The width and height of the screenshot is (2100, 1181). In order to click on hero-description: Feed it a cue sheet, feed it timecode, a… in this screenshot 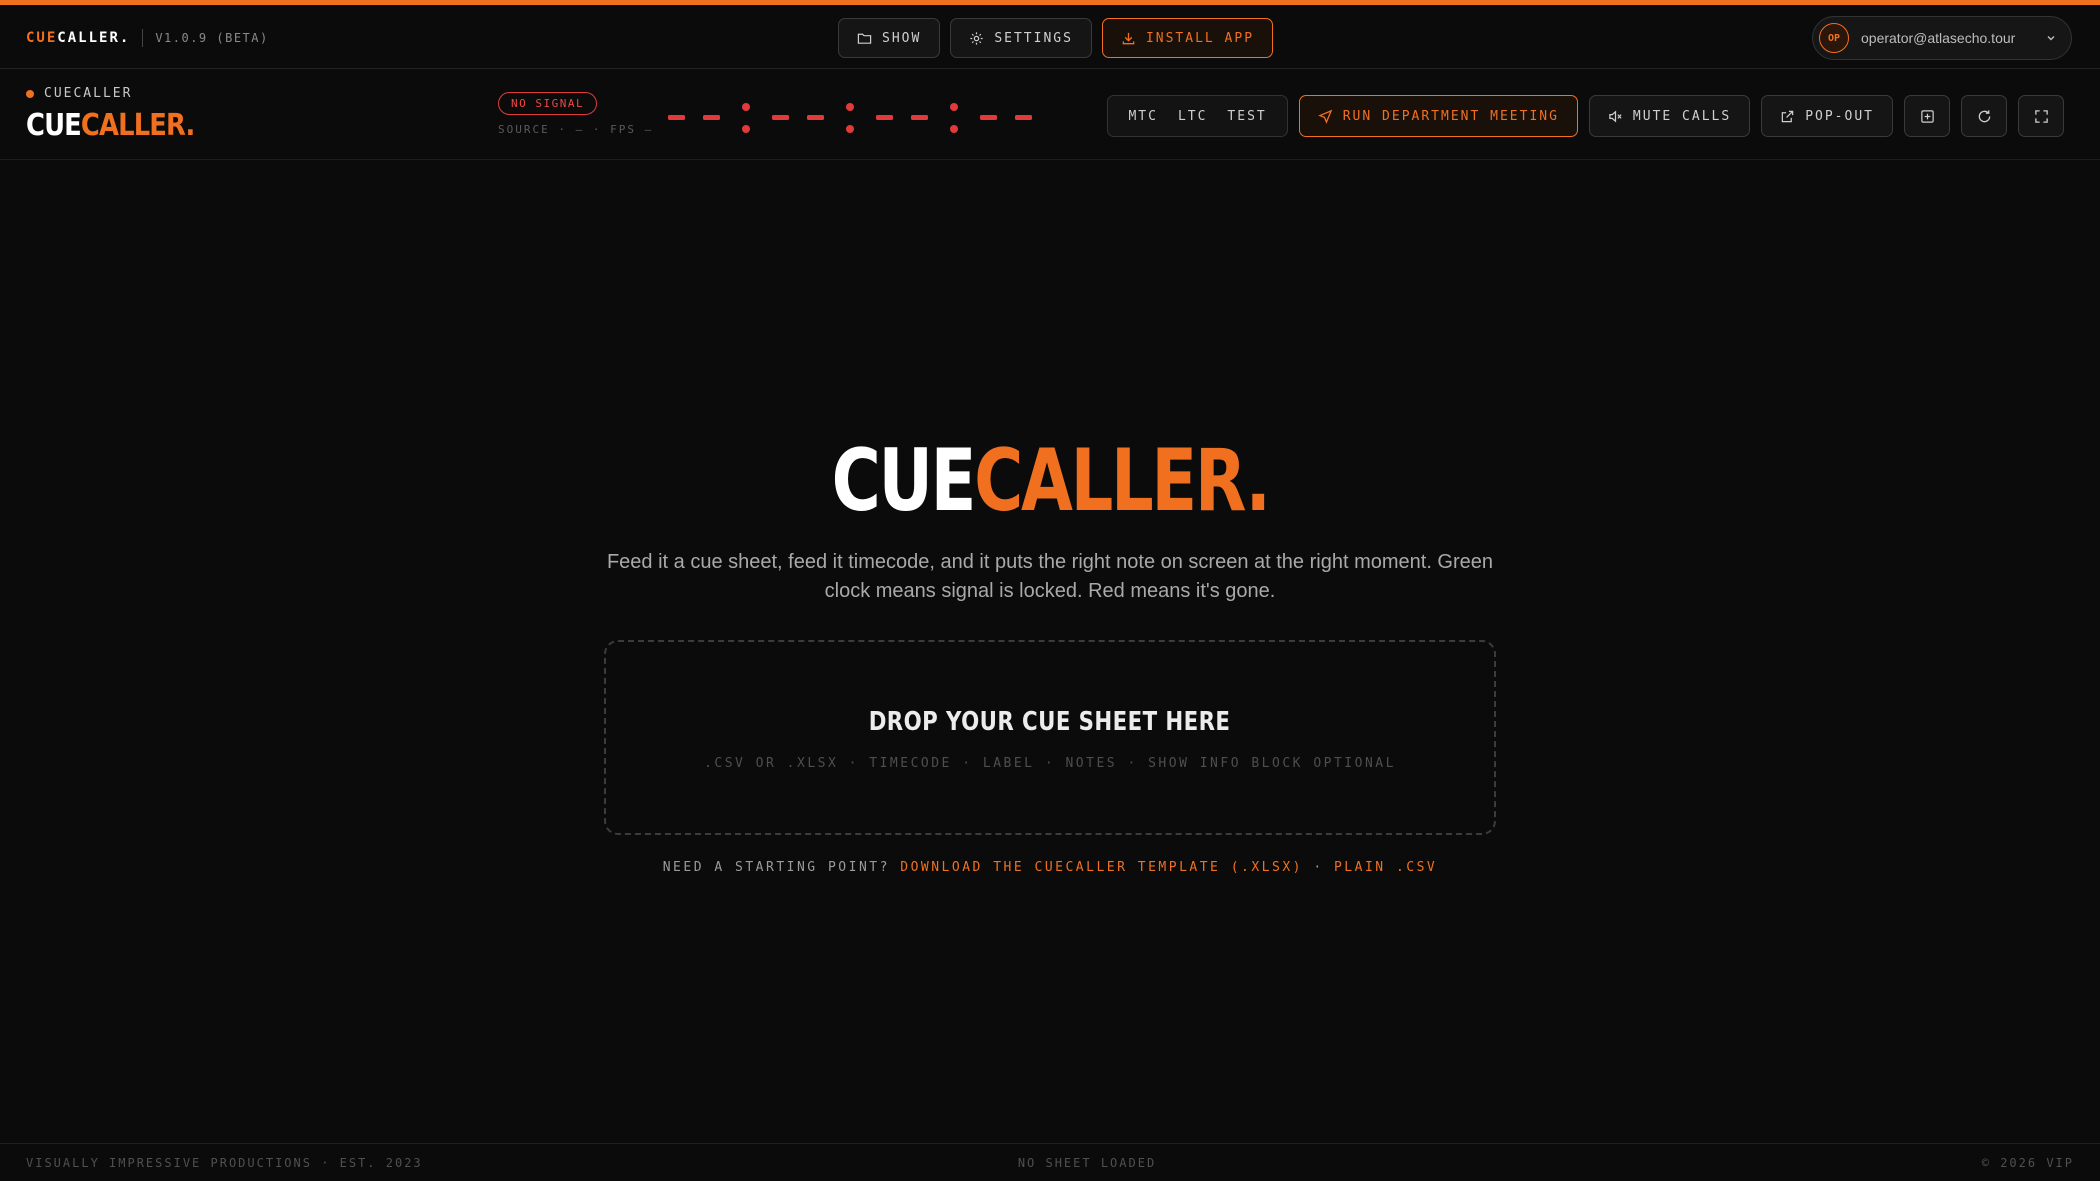, I will do `click(1050, 576)`.